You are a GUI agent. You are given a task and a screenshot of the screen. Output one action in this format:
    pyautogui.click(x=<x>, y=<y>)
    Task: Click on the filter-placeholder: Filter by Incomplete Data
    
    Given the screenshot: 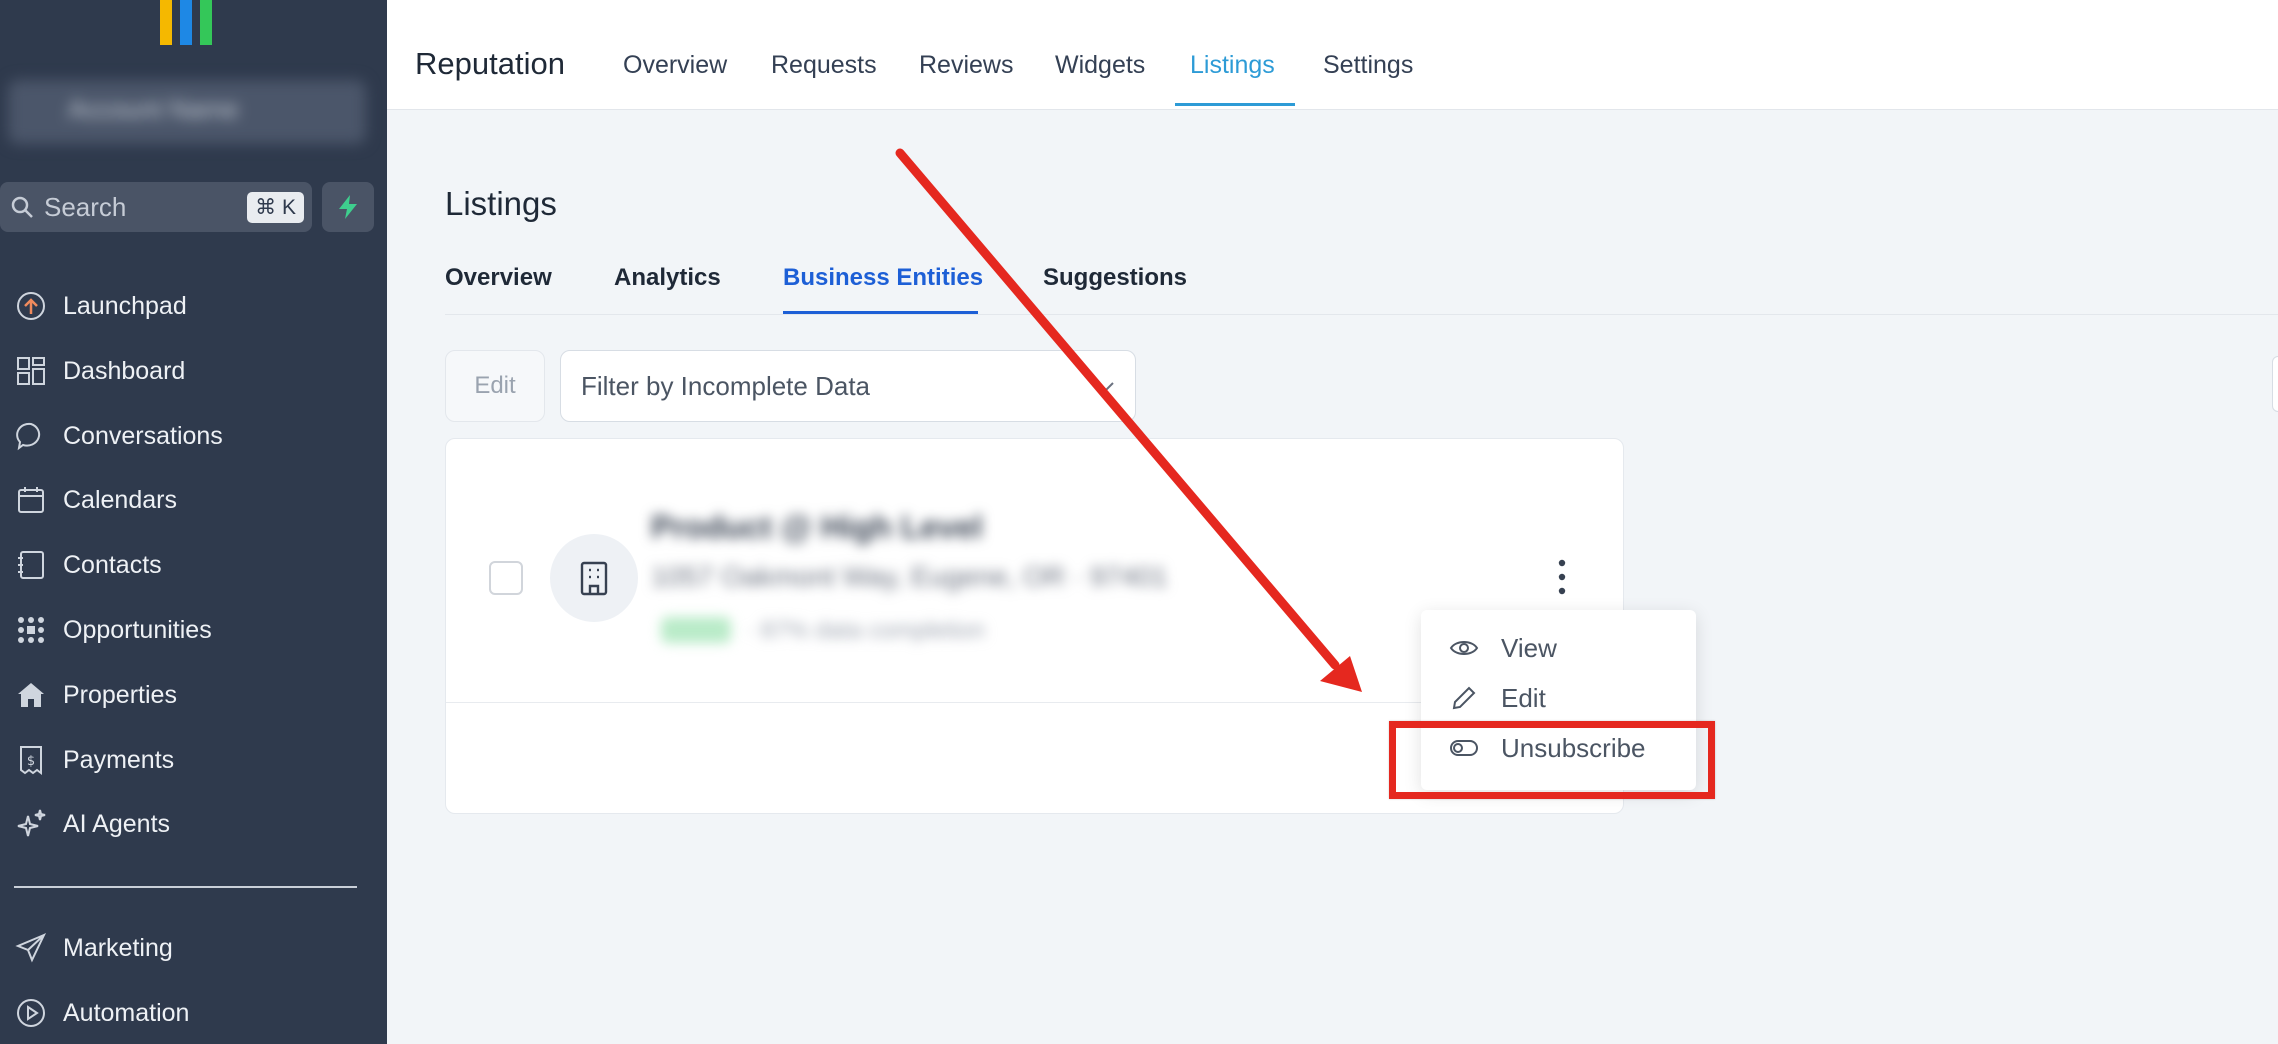 What is the action you would take?
    pyautogui.click(x=726, y=385)
    